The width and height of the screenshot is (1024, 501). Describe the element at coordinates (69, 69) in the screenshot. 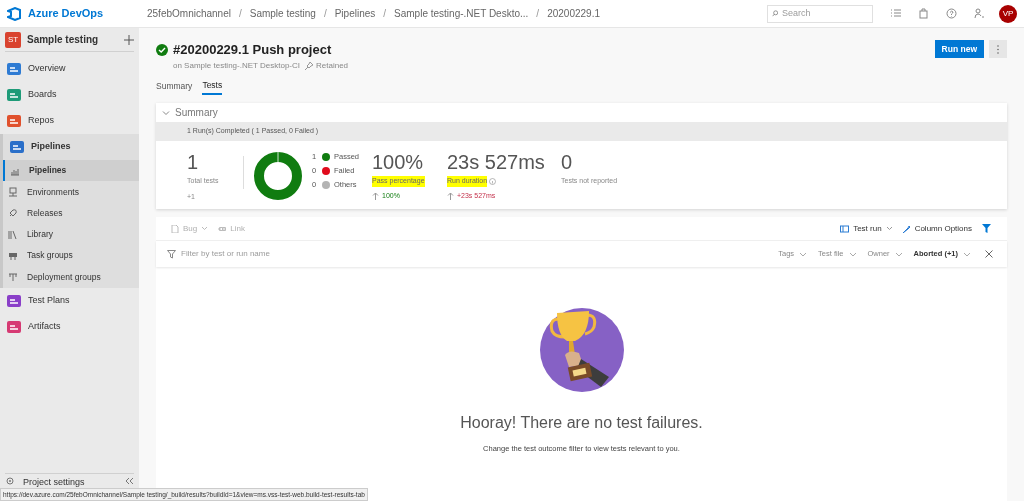

I see `nav-item: Overview` at that location.